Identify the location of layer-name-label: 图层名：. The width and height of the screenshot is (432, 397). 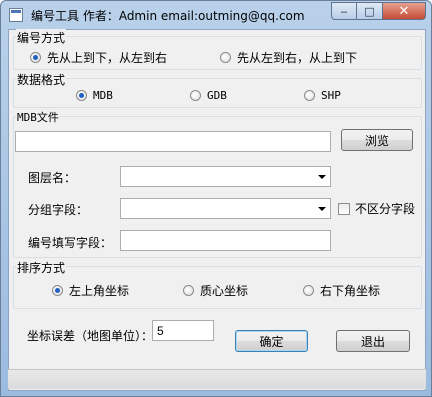
(52, 178).